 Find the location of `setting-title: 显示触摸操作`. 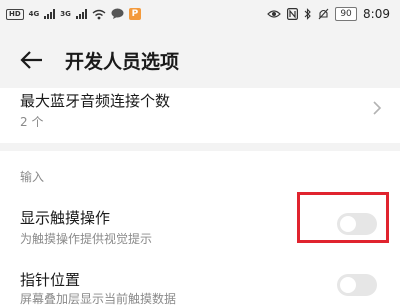

setting-title: 显示触摸操作 is located at coordinates (65, 218).